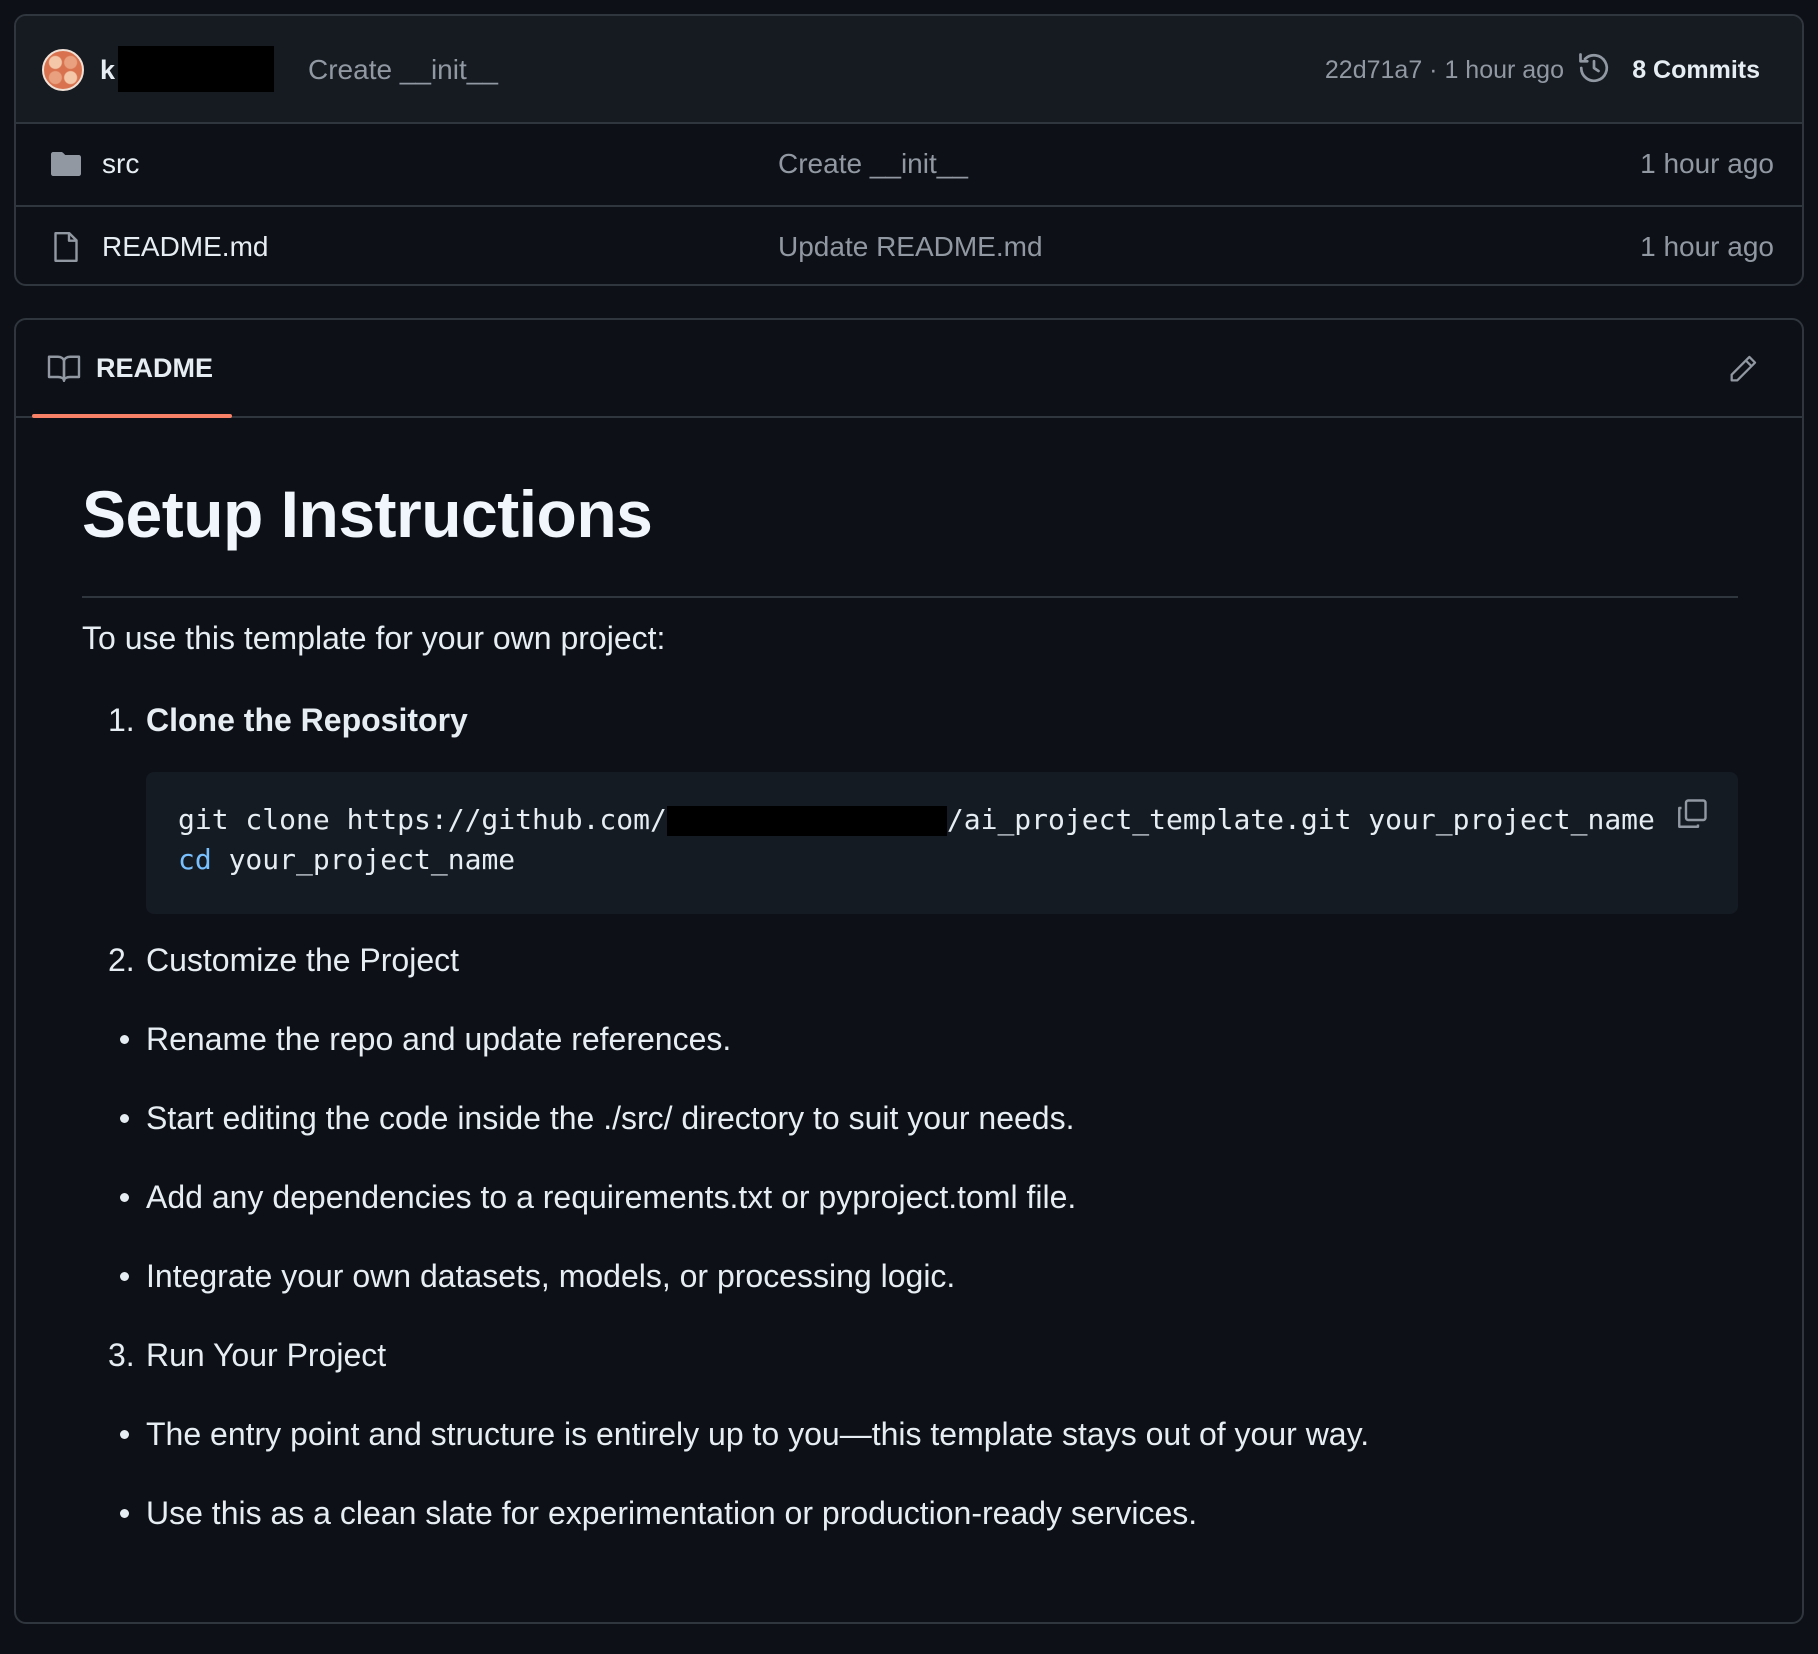 Image resolution: width=1818 pixels, height=1654 pixels. I want to click on step-label: Clone the Repository, so click(307, 720).